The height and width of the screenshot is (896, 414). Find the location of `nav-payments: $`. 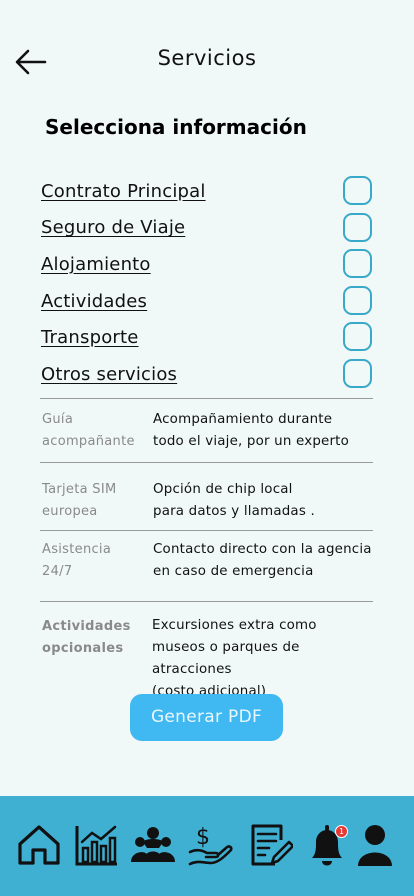

nav-payments: $ is located at coordinates (210, 845).